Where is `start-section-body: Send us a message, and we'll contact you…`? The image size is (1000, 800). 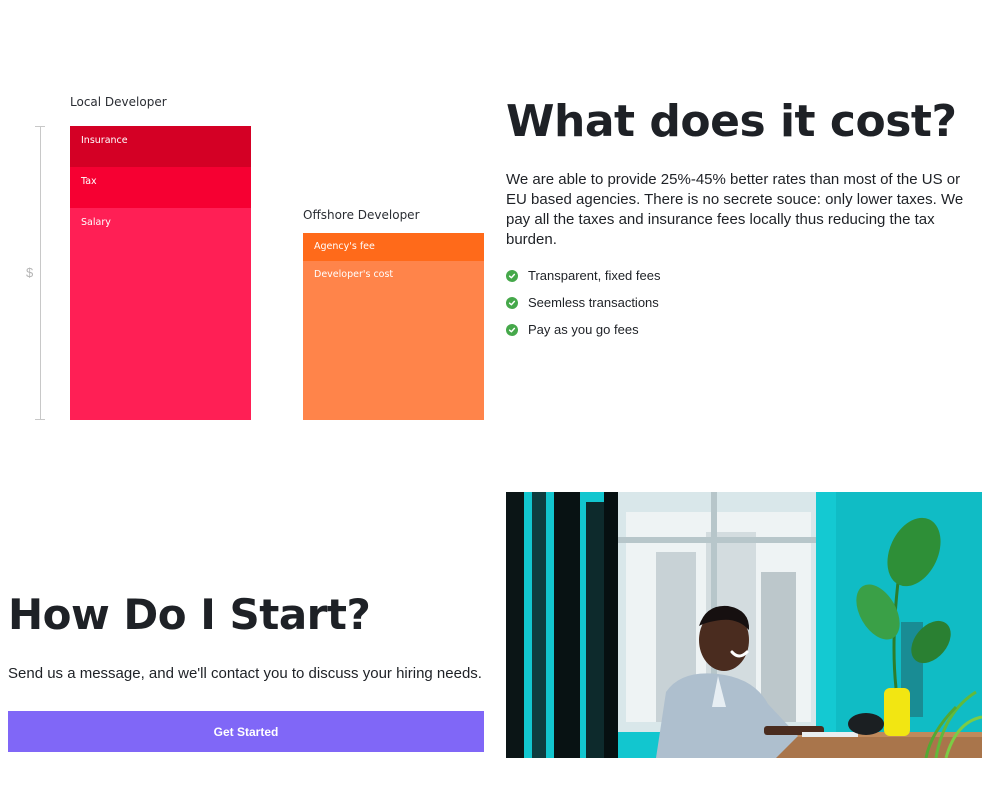
start-section-body: Send us a message, and we'll contact you… is located at coordinates (245, 673).